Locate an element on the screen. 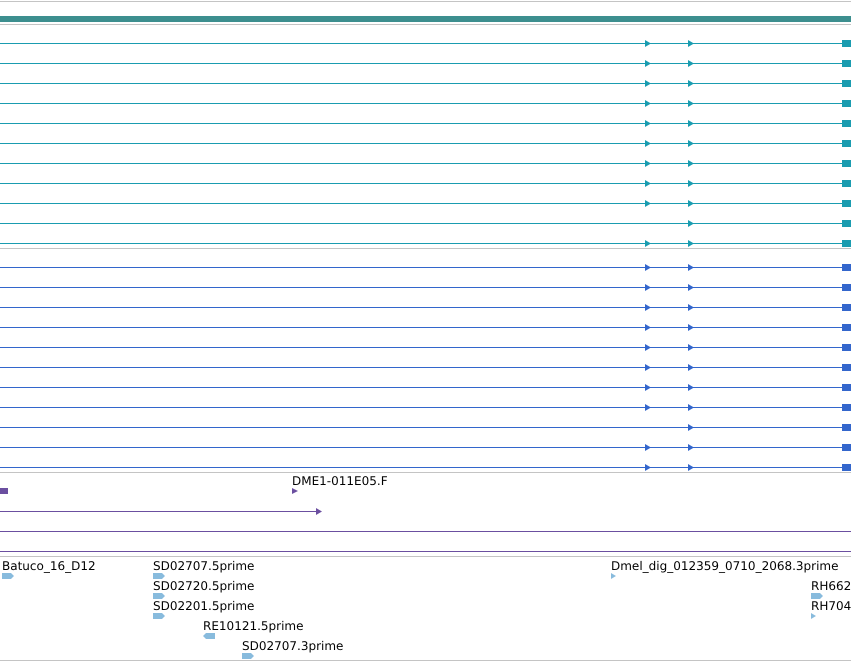 This screenshot has width=851, height=661. feature-label: DME1-011E05.F is located at coordinates (340, 481).